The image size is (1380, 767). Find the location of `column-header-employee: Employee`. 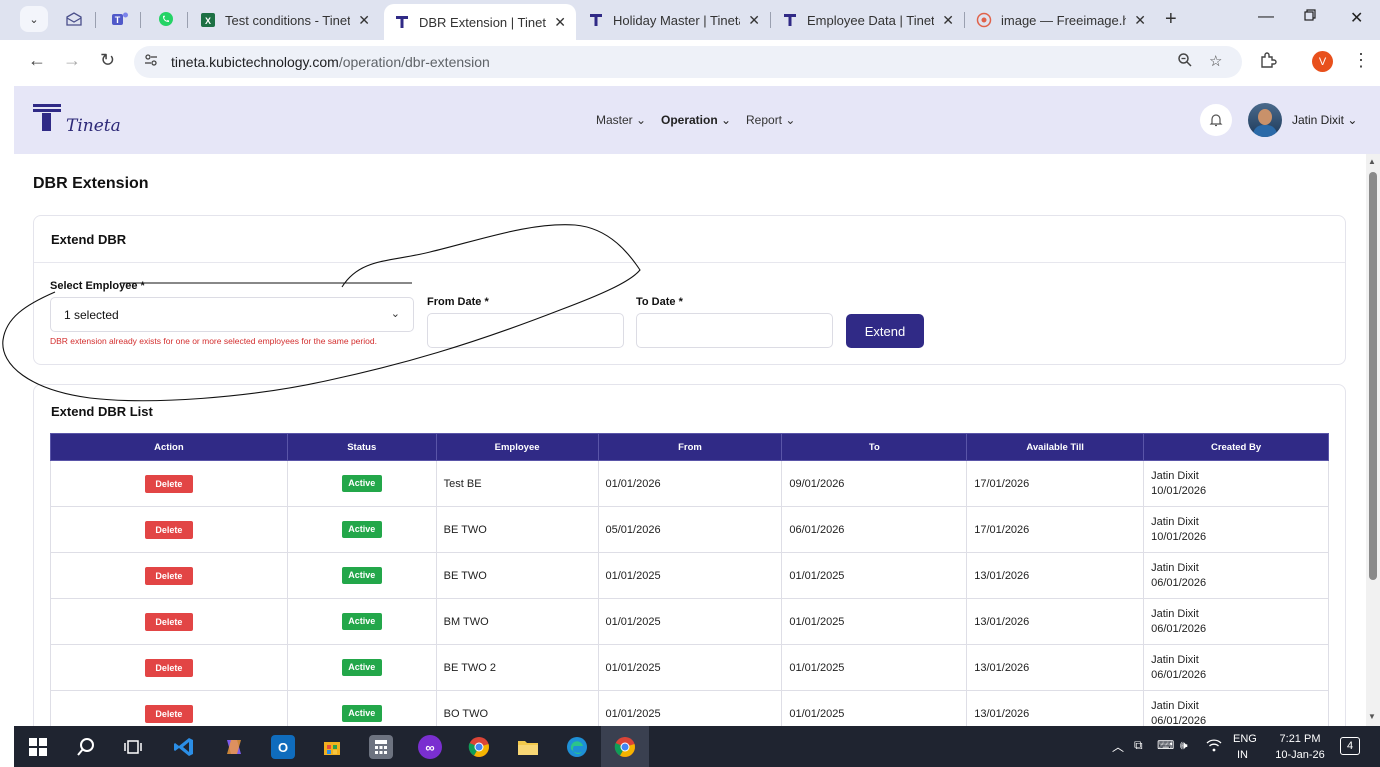

column-header-employee: Employee is located at coordinates (517, 447).